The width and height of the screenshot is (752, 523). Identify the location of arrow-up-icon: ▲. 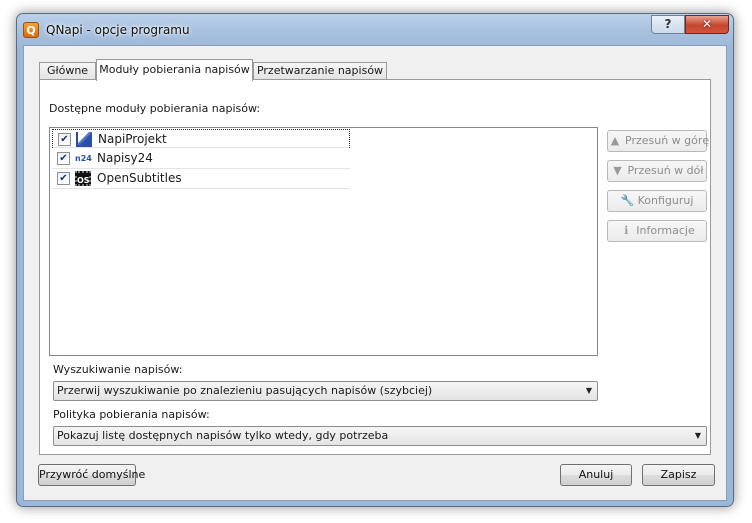
(615, 140).